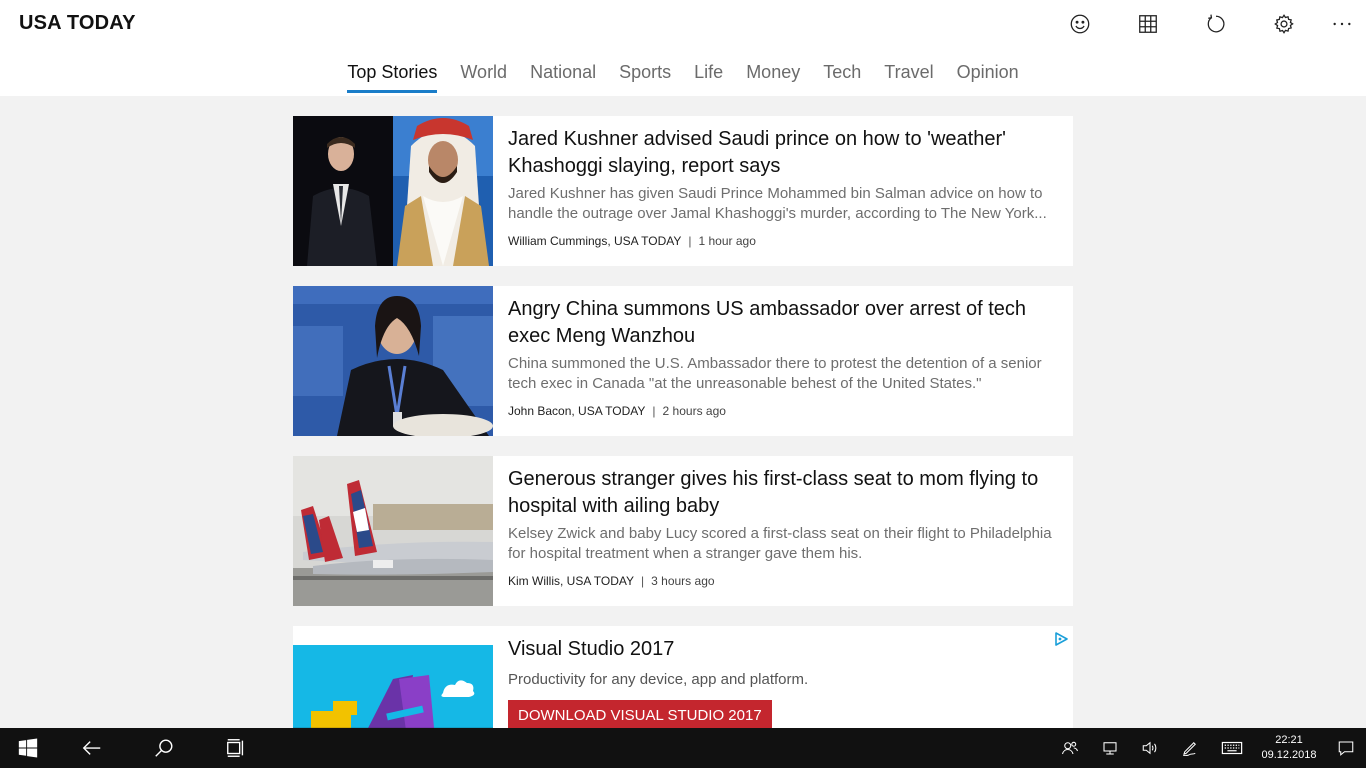 This screenshot has height=768, width=1366. What do you see at coordinates (988, 75) in the screenshot?
I see `tab-opinion: Opinion` at bounding box center [988, 75].